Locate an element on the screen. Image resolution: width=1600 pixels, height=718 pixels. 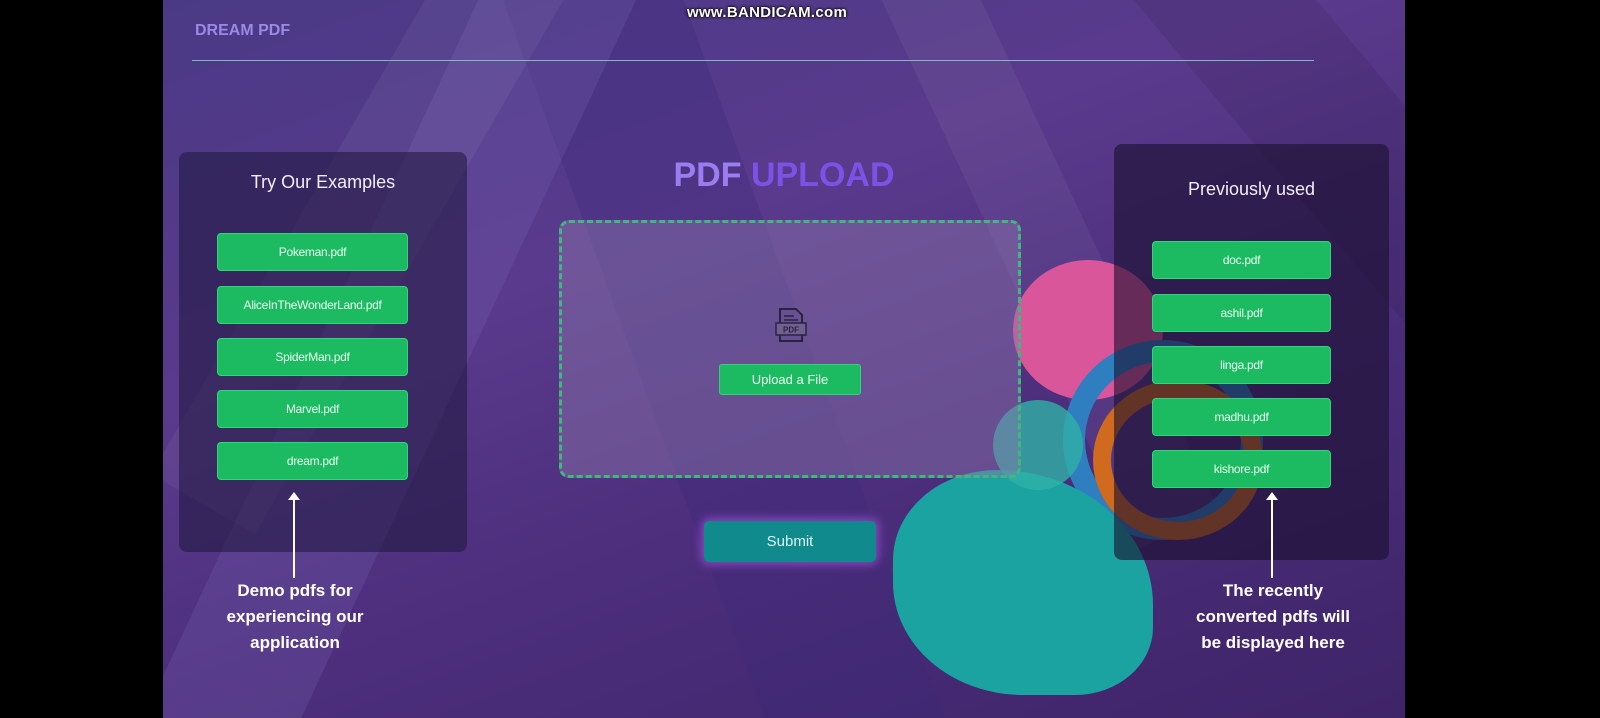
caption-line: Demo pdfs for is located at coordinates (295, 590).